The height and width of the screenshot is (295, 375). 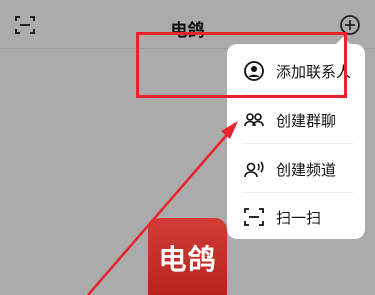 I want to click on menu-item-create-channel: 创建频道, so click(x=296, y=168).